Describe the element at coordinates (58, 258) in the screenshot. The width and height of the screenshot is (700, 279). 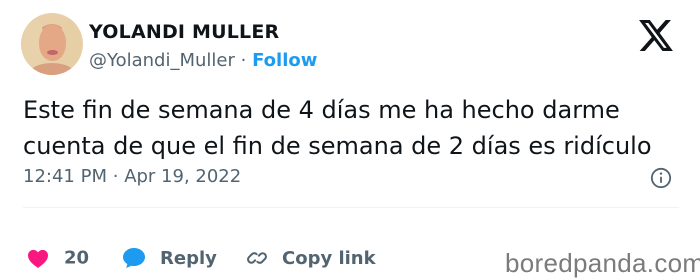
I see `like-button: 20` at that location.